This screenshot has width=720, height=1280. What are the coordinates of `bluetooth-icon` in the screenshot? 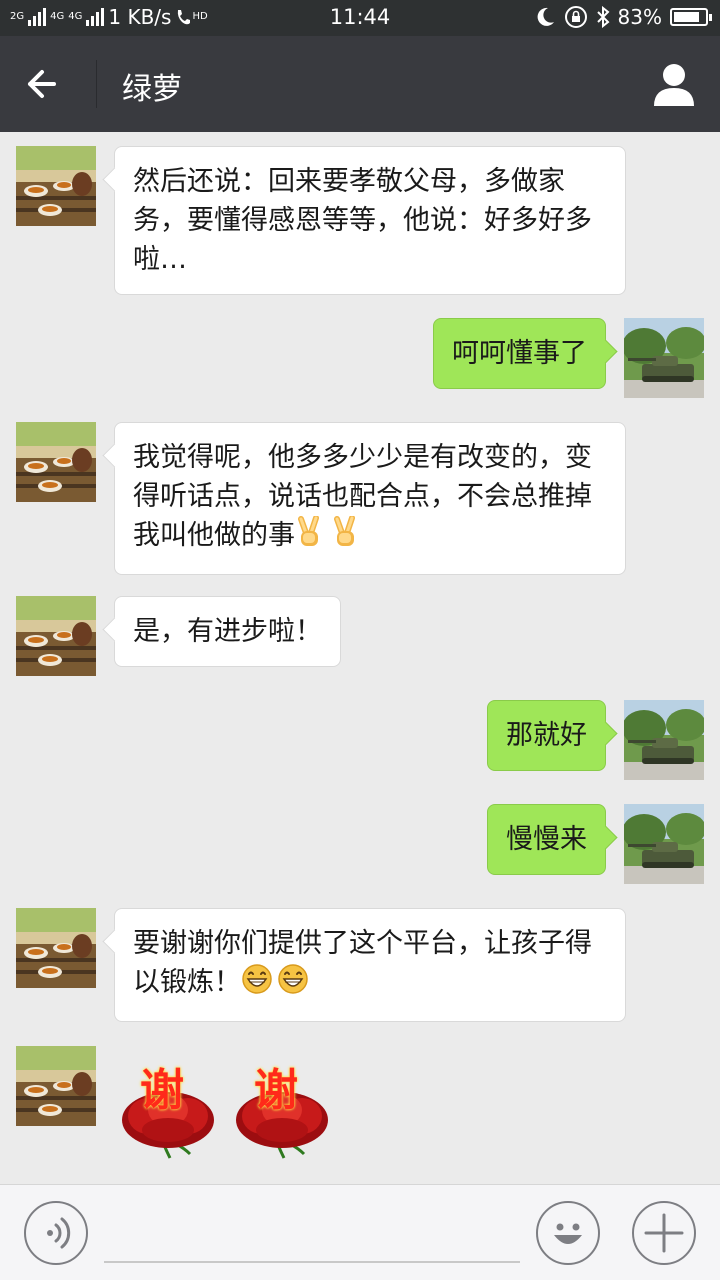 It's located at (603, 17).